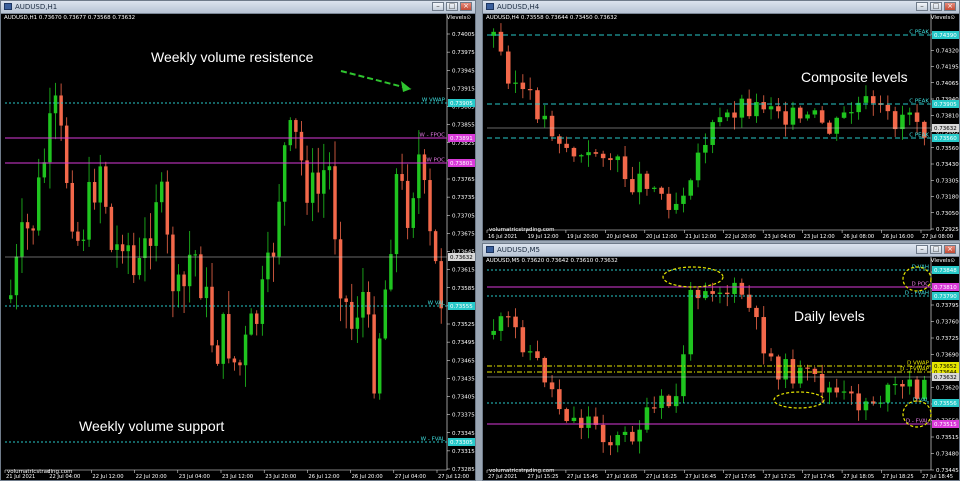 This screenshot has width=960, height=481. What do you see at coordinates (463, 35) in the screenshot?
I see `price-tick-label: 0.74005` at bounding box center [463, 35].